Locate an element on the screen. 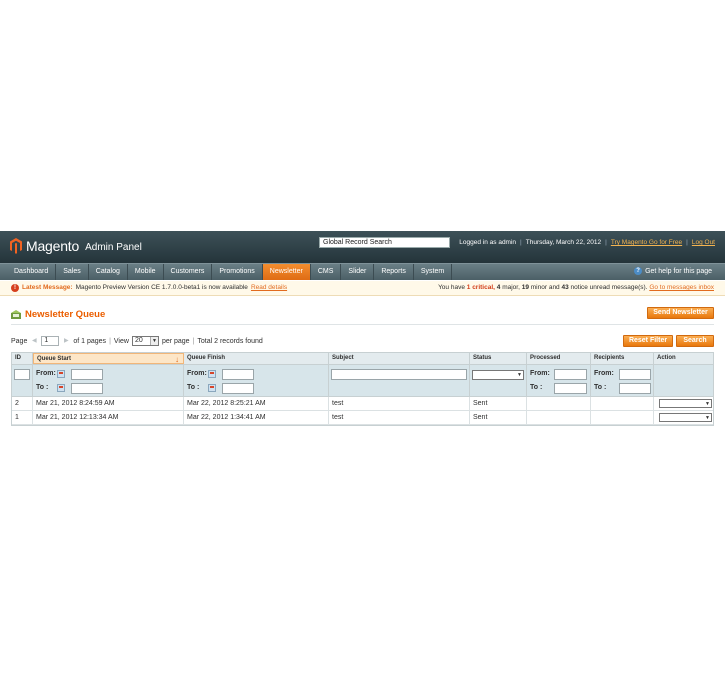  nav-item-promotions: Promotions is located at coordinates (237, 272).